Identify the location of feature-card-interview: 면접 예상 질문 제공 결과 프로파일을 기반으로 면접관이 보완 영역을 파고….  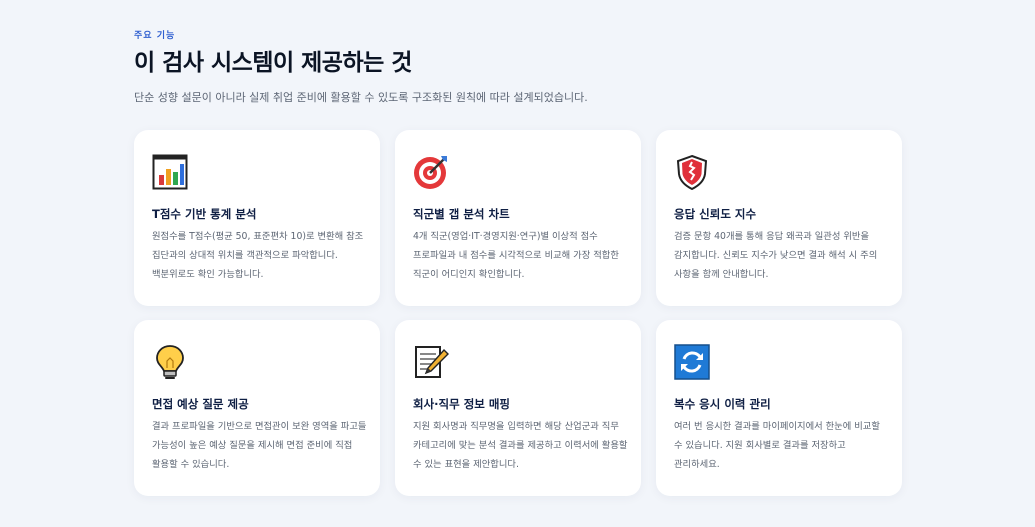
(257, 408).